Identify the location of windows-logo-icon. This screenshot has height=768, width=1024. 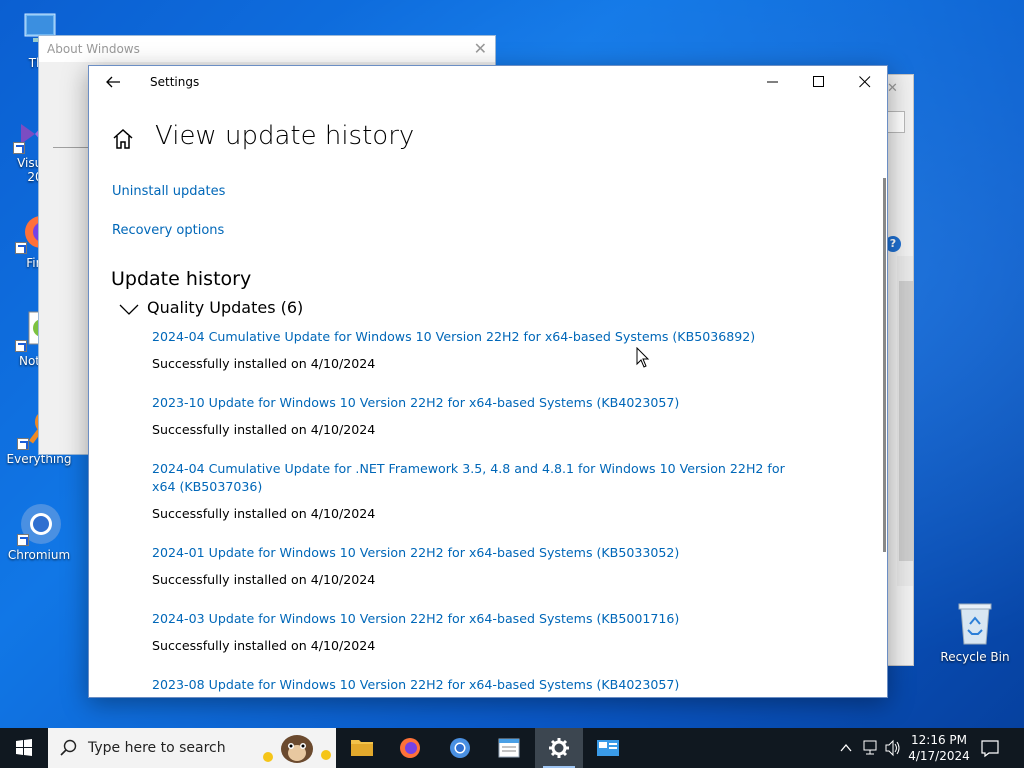
(24, 747).